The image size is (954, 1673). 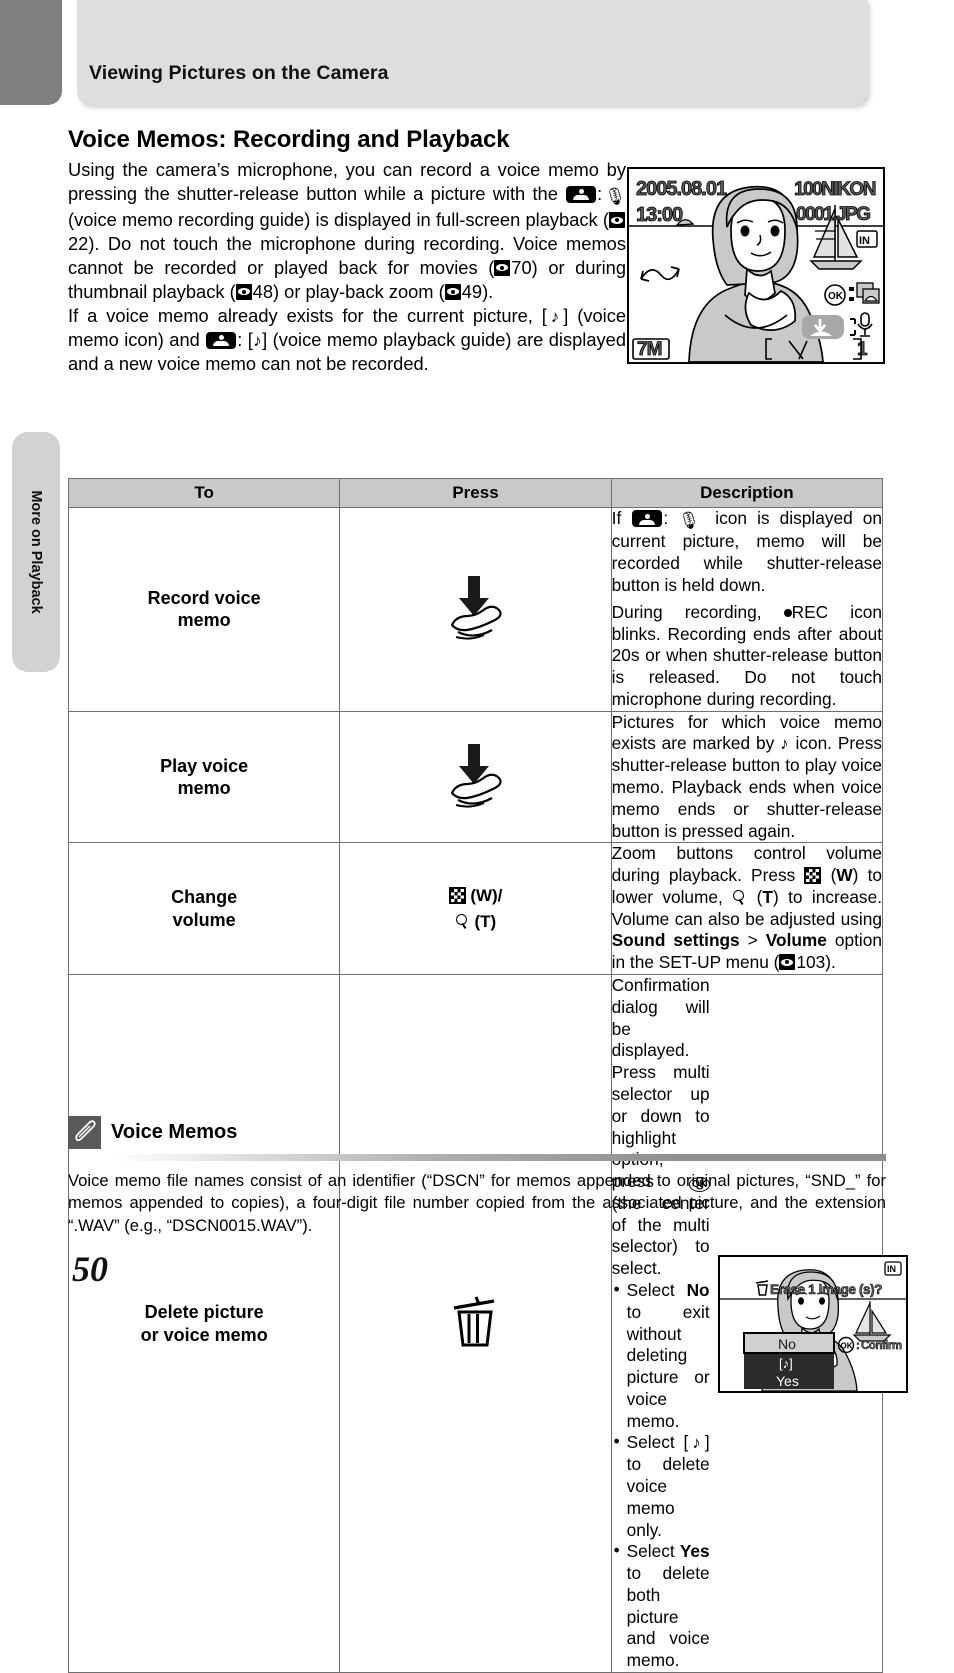 What do you see at coordinates (697, 611) in the screenshot?
I see `desc-text: During recording,` at bounding box center [697, 611].